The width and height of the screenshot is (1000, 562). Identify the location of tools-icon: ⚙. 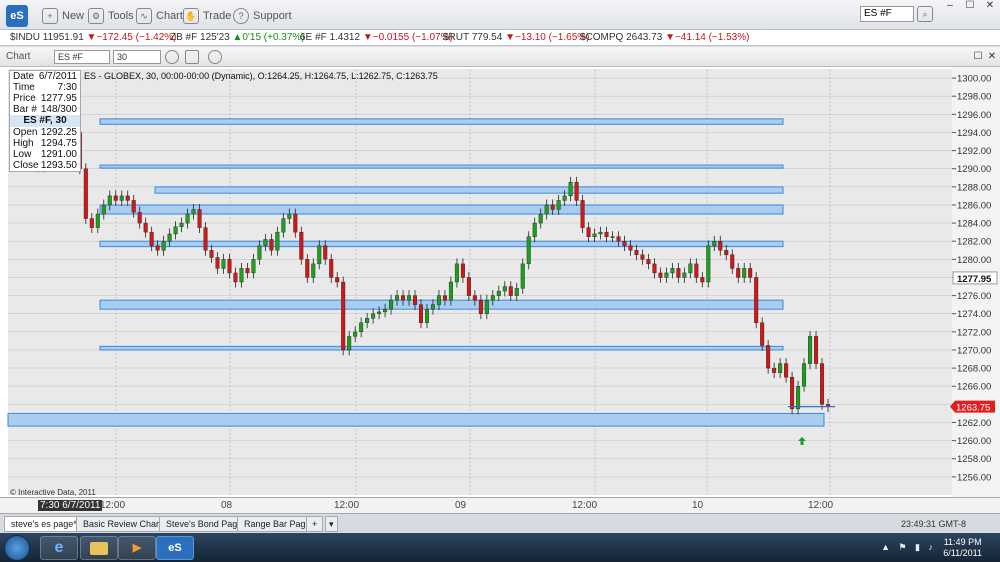
(96, 16).